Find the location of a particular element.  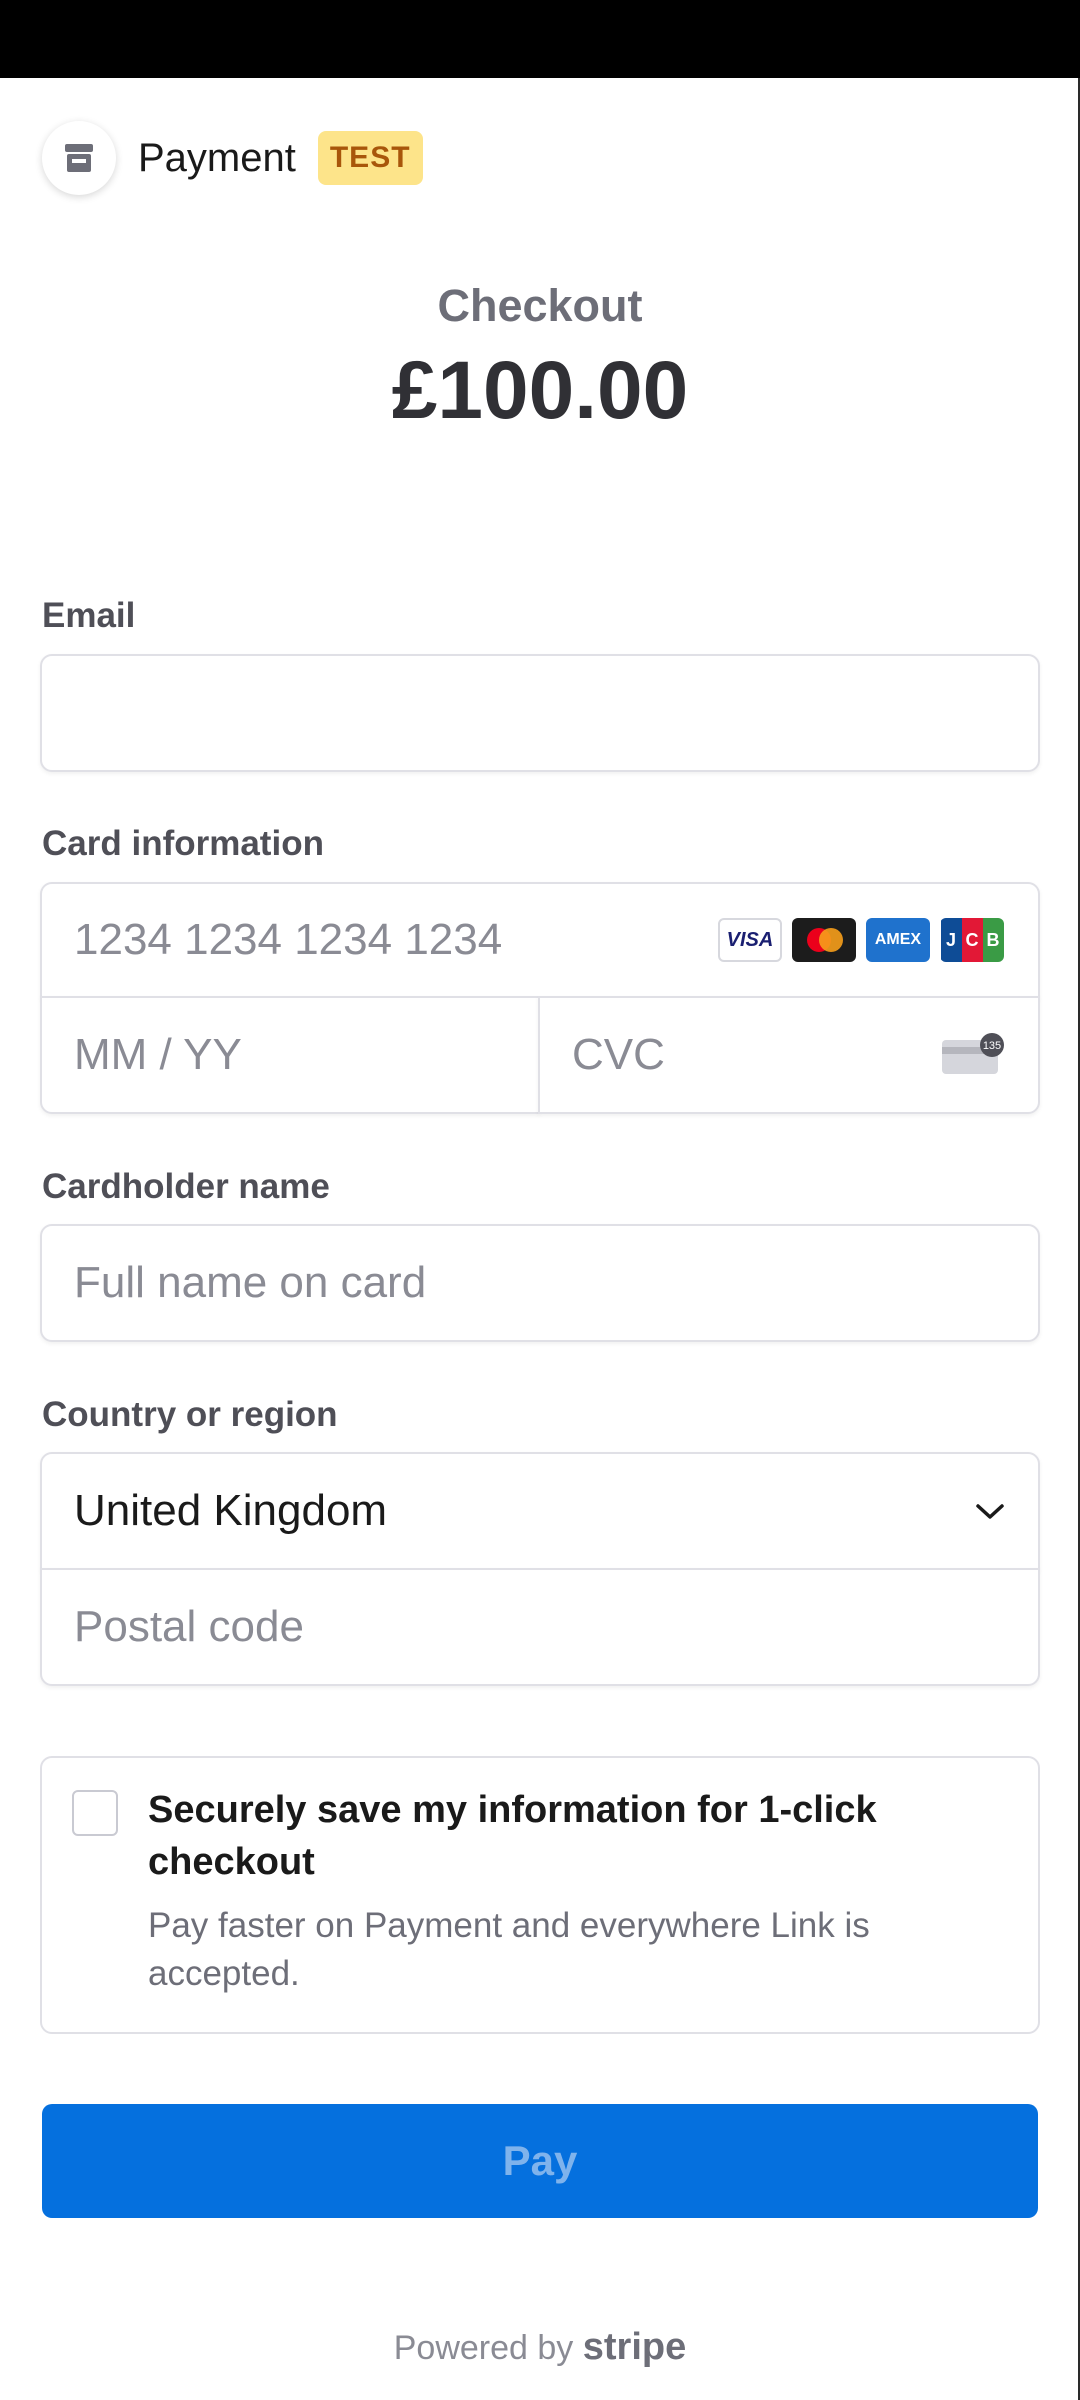

cardholder-name-label: Cardholder name is located at coordinates (186, 1186).